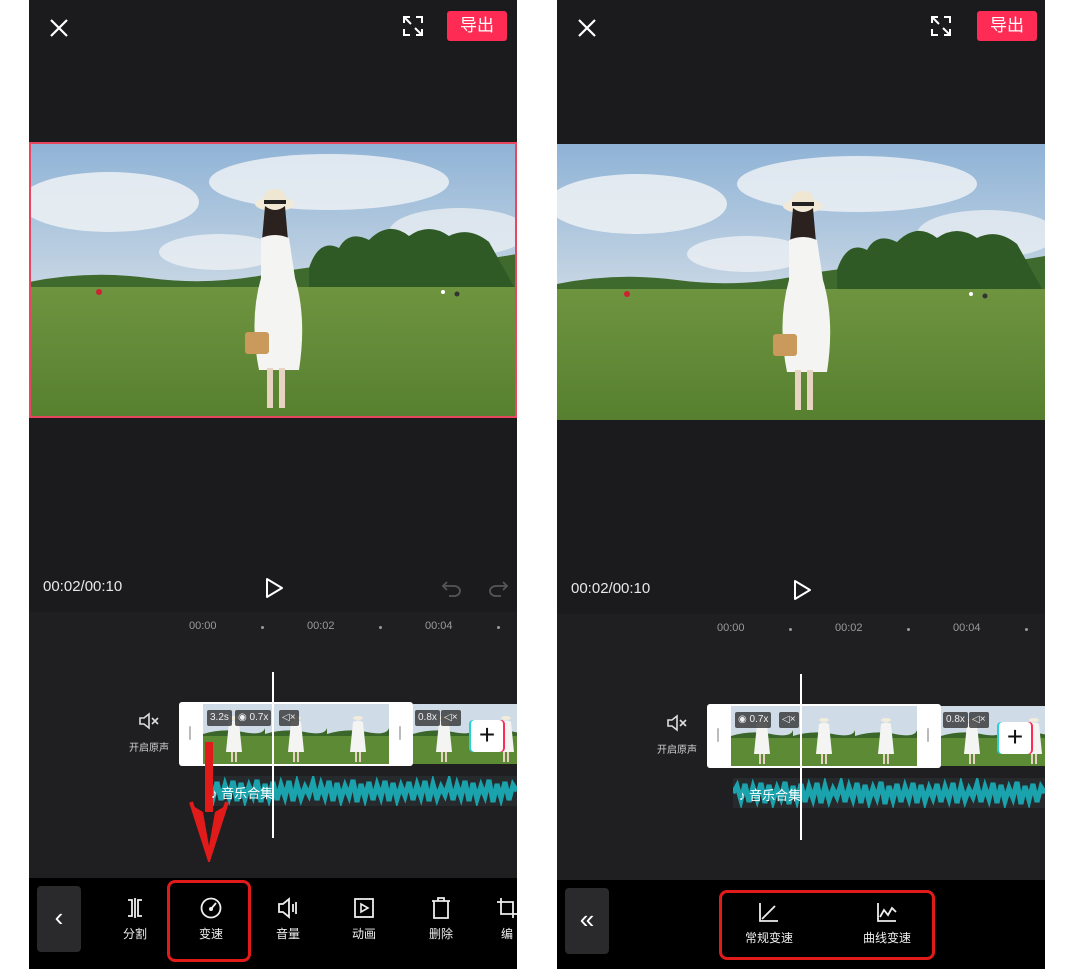 The height and width of the screenshot is (969, 1080). Describe the element at coordinates (135, 919) in the screenshot. I see `tool-split: 分割` at that location.